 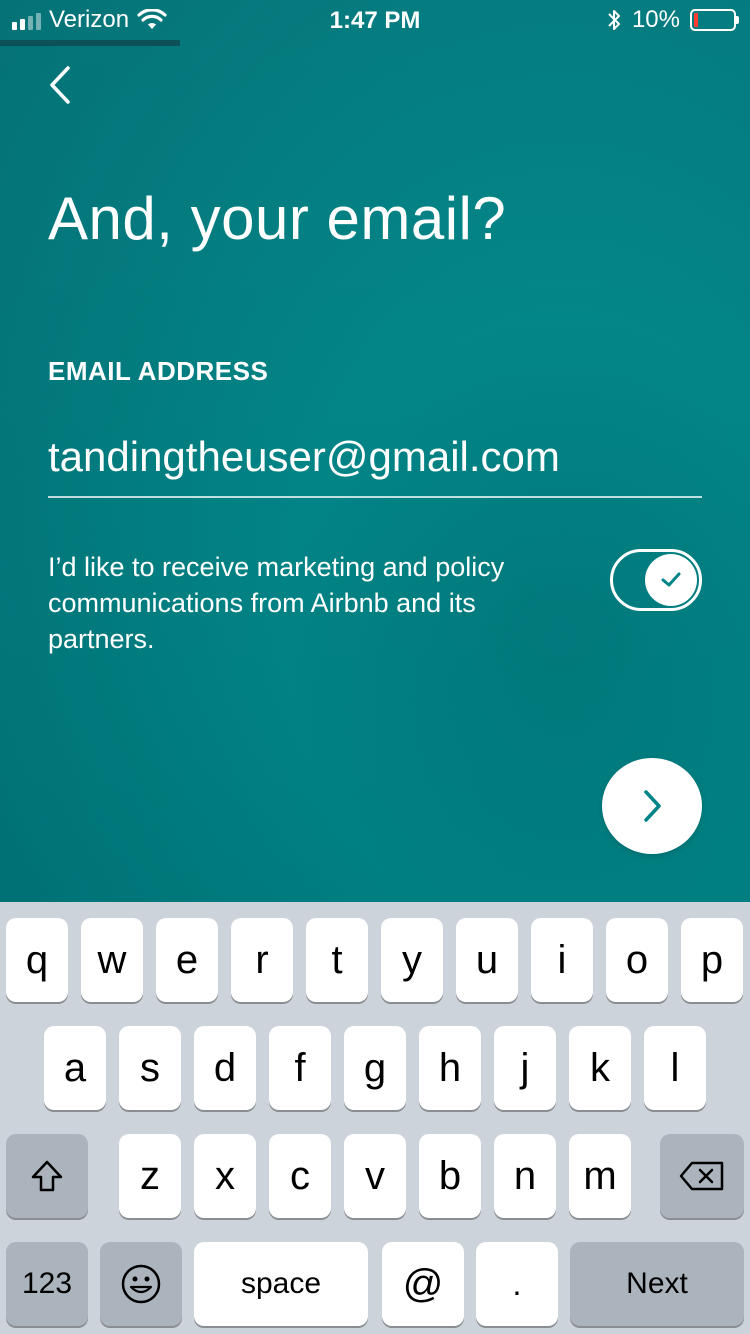 I want to click on key-z: z, so click(x=150, y=1176).